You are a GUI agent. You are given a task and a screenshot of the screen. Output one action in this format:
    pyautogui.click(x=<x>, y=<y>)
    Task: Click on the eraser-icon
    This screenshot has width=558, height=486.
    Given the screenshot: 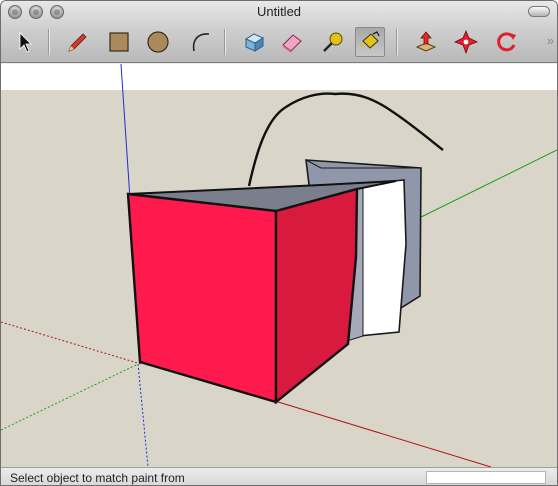 What is the action you would take?
    pyautogui.click(x=292, y=43)
    